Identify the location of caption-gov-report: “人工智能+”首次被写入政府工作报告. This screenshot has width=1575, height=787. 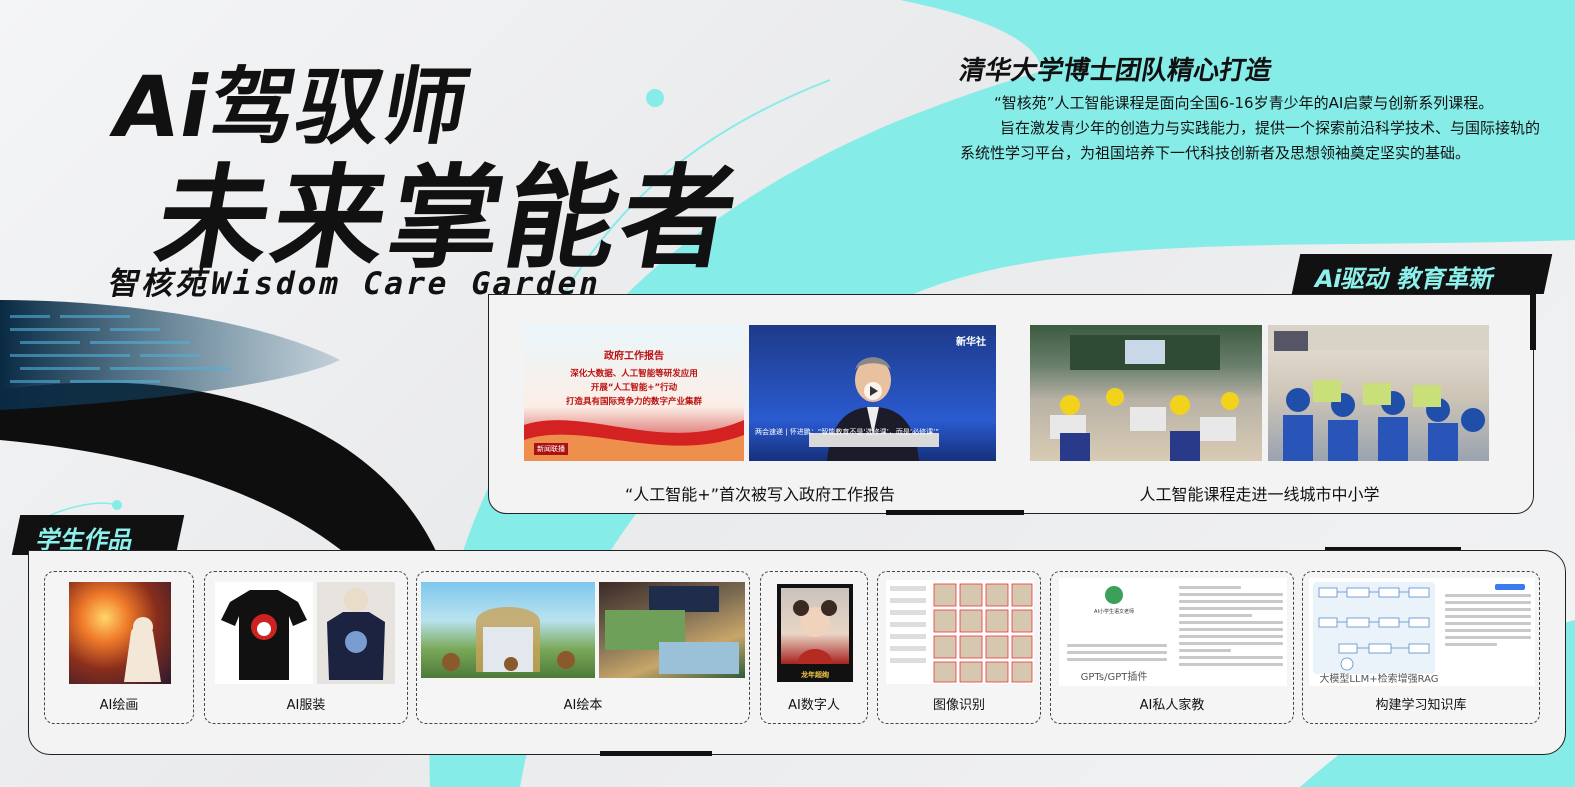
(760, 494).